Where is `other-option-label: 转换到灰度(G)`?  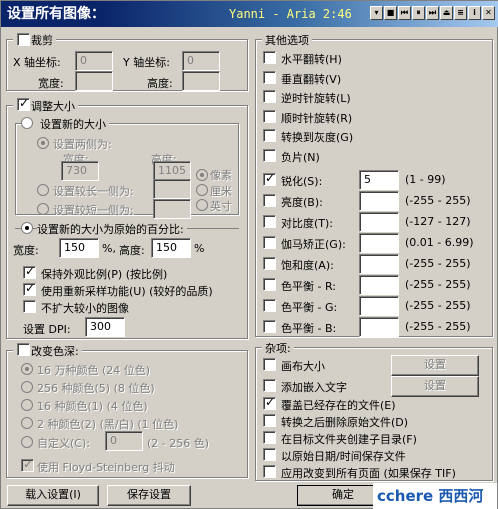 other-option-label: 转换到灰度(G) is located at coordinates (317, 137).